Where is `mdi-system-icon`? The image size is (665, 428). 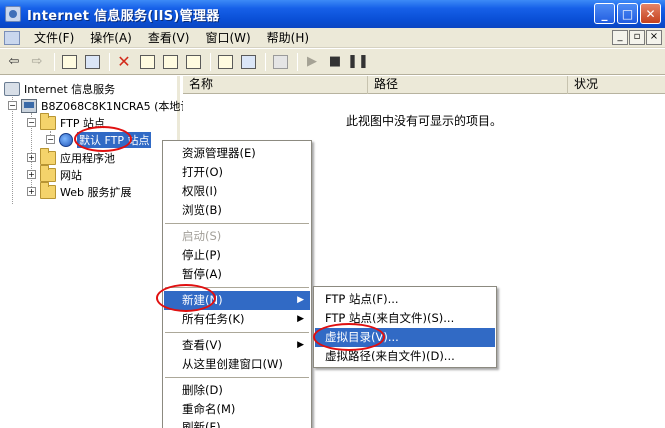
mdi-system-icon is located at coordinates (12, 37).